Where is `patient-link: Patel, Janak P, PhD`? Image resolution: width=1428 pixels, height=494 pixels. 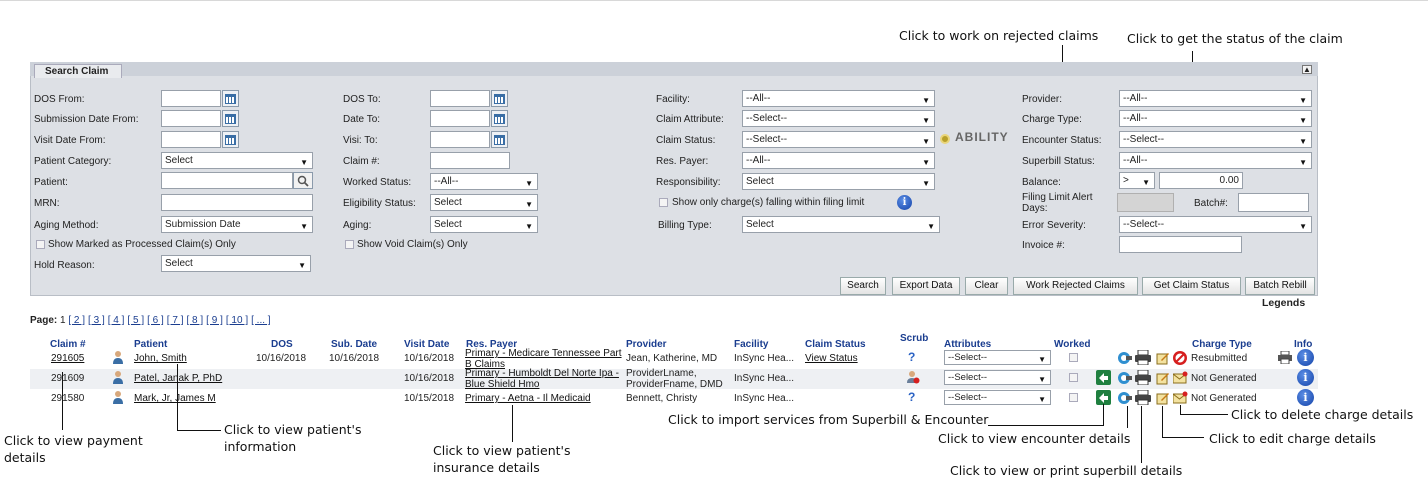 patient-link: Patel, Janak P, PhD is located at coordinates (178, 378).